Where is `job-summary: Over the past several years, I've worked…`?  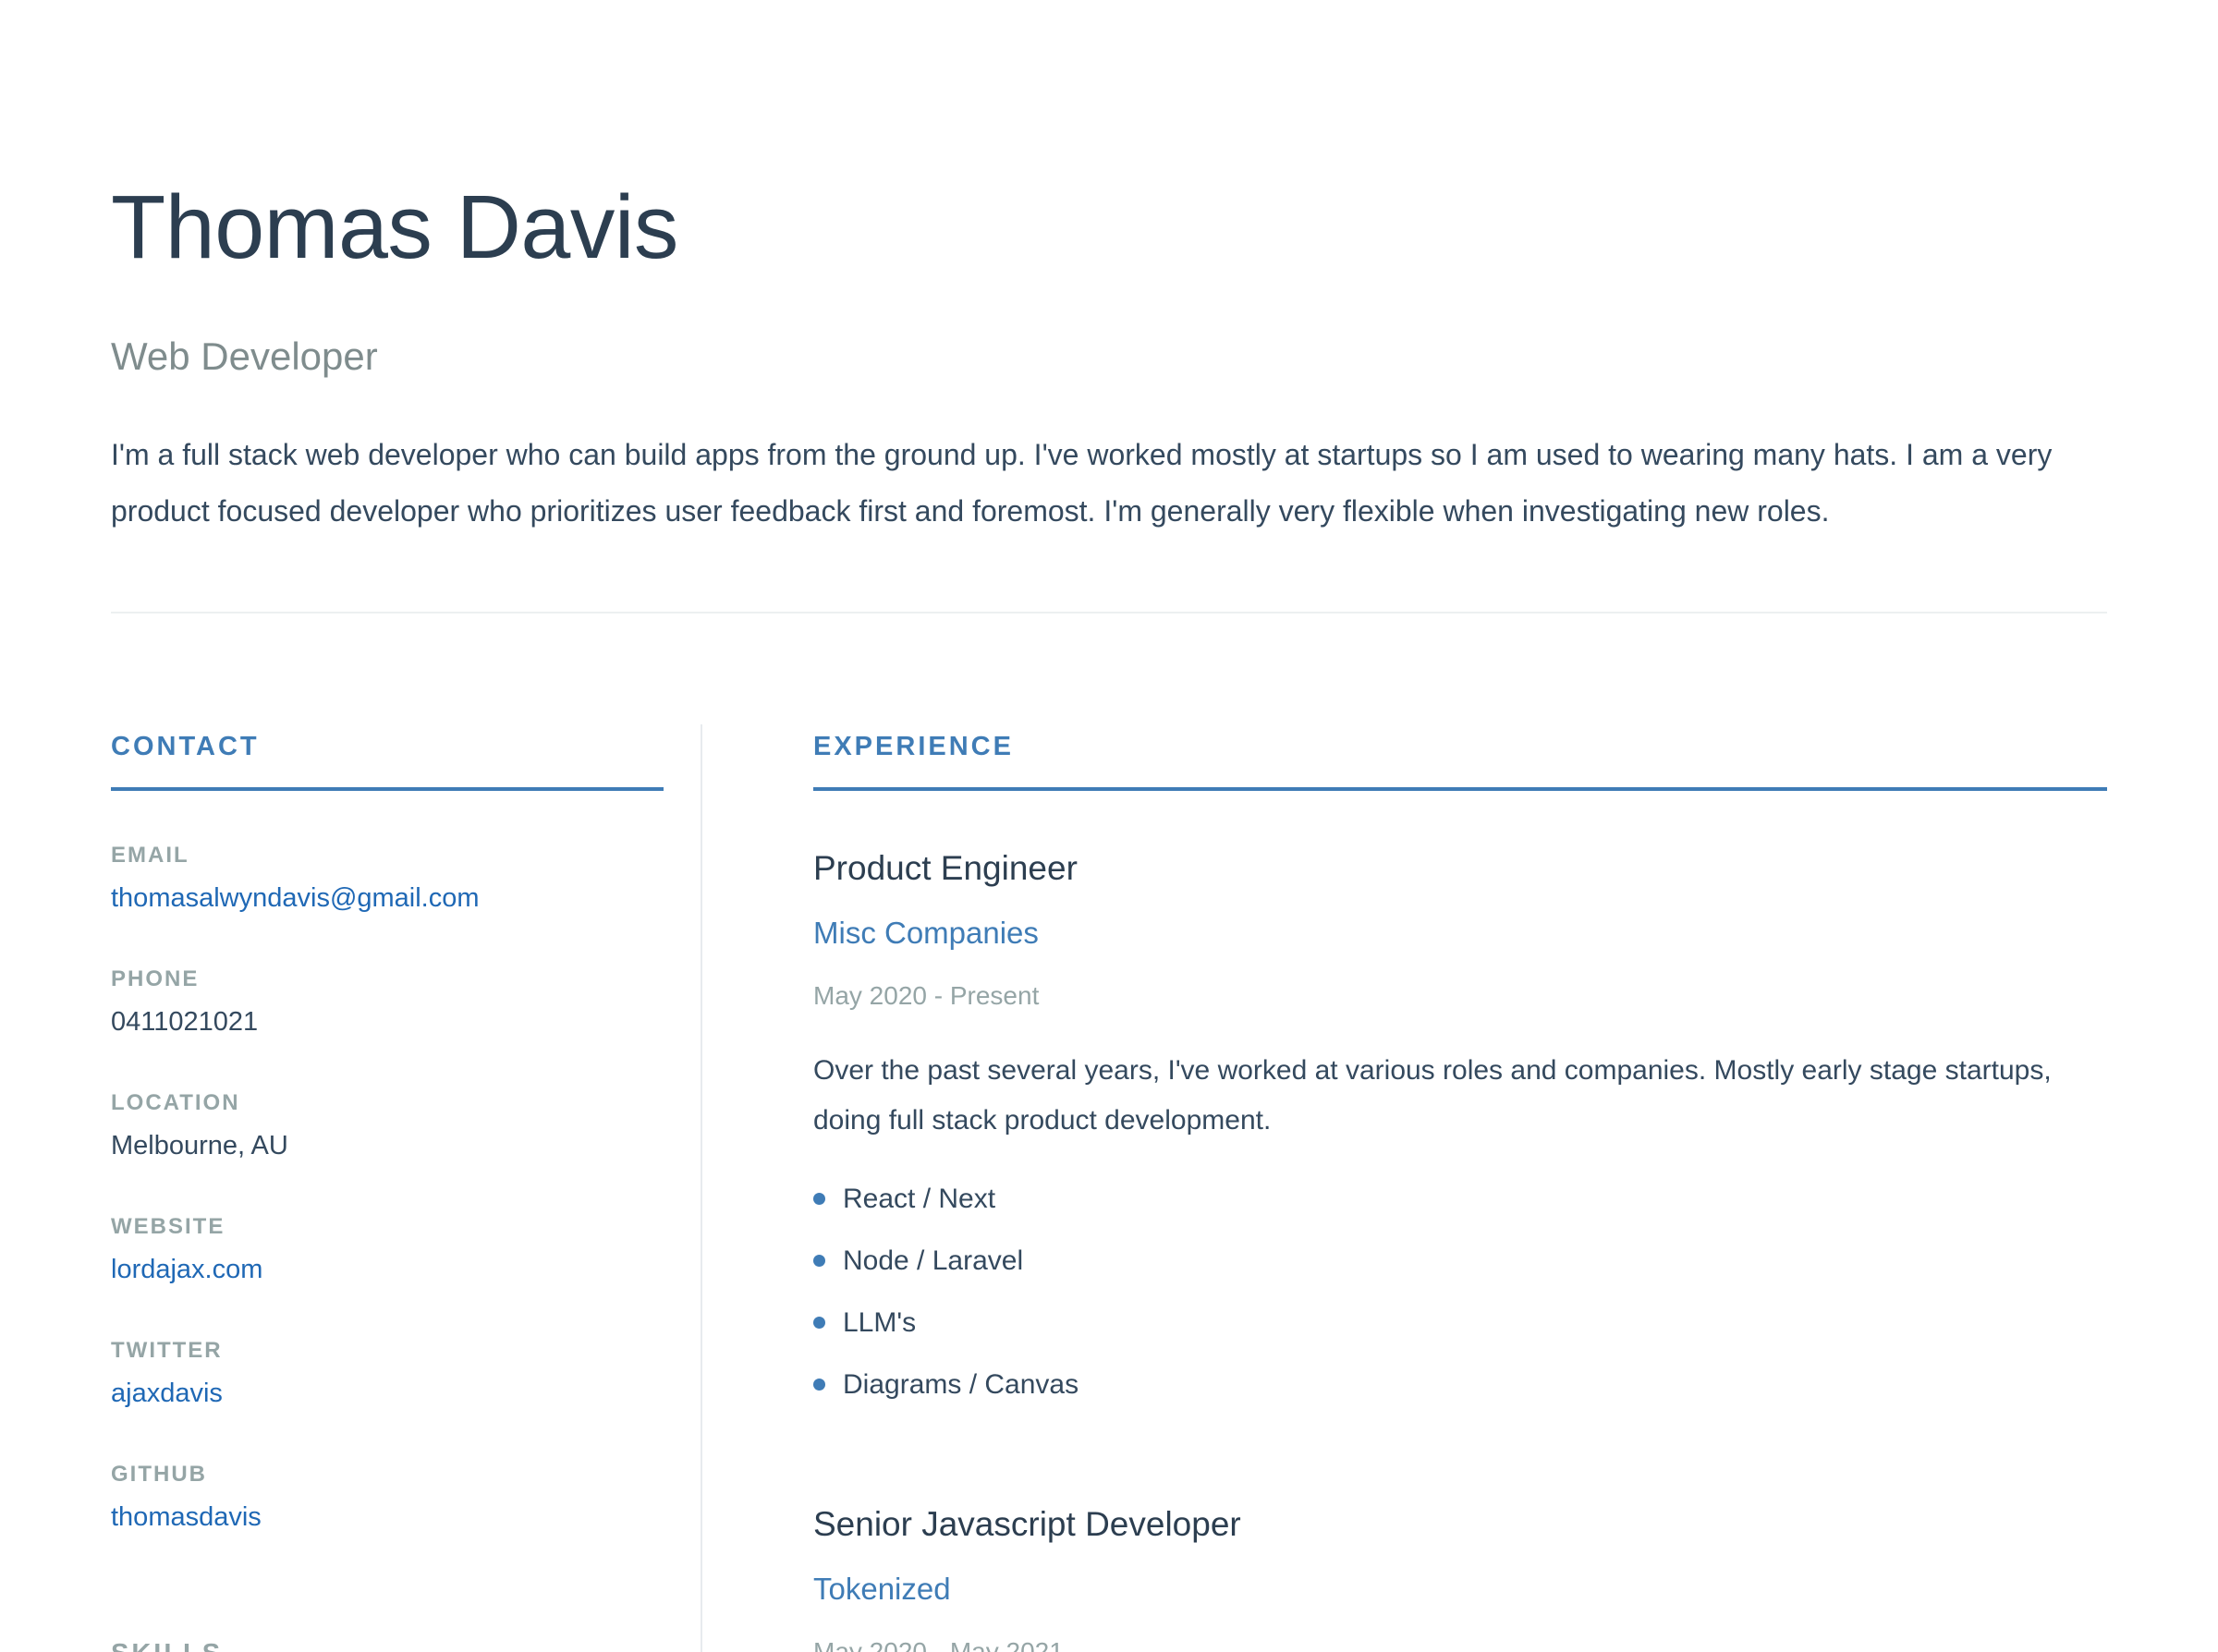
job-summary: Over the past several years, I've worked… is located at coordinates (1432, 1095).